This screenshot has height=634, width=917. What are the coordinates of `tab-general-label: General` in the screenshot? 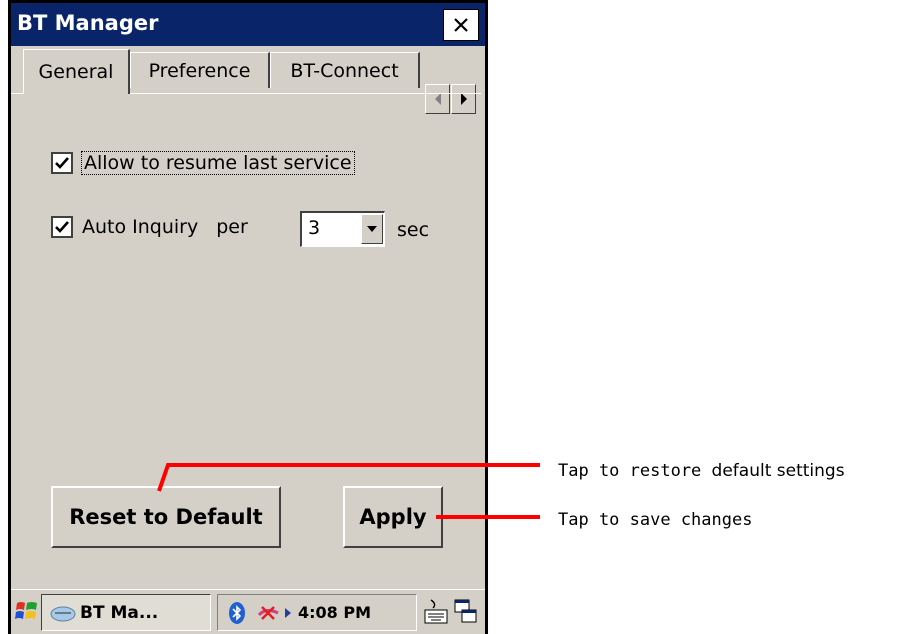 It's located at (76, 72).